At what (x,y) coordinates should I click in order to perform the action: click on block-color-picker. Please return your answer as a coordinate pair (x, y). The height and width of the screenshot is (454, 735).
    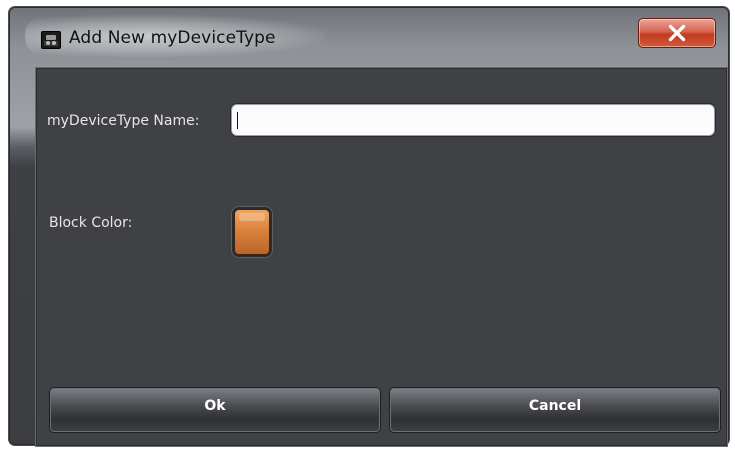
    Looking at the image, I should click on (252, 232).